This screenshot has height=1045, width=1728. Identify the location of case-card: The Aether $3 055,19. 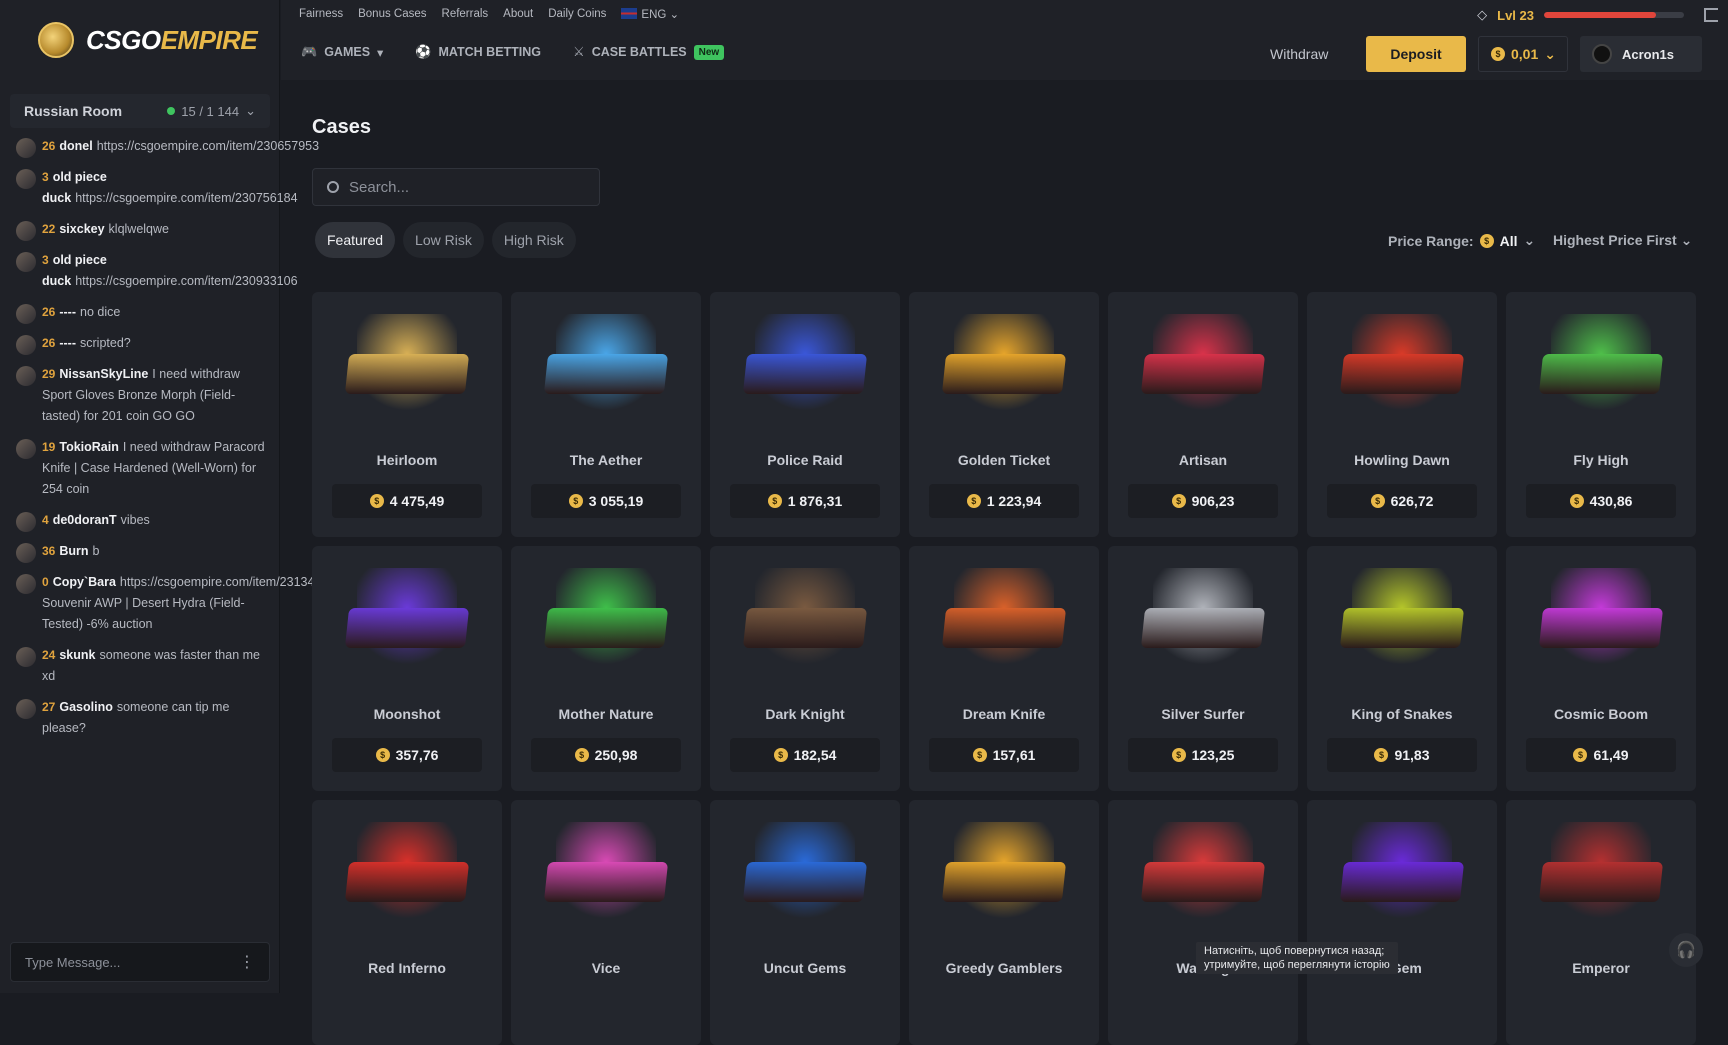
(606, 414).